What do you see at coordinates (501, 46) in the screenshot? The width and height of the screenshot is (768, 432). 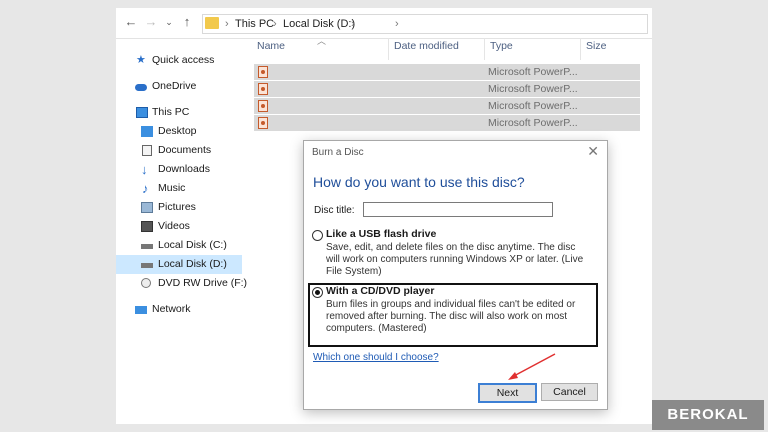 I see `column-header-type: Type` at bounding box center [501, 46].